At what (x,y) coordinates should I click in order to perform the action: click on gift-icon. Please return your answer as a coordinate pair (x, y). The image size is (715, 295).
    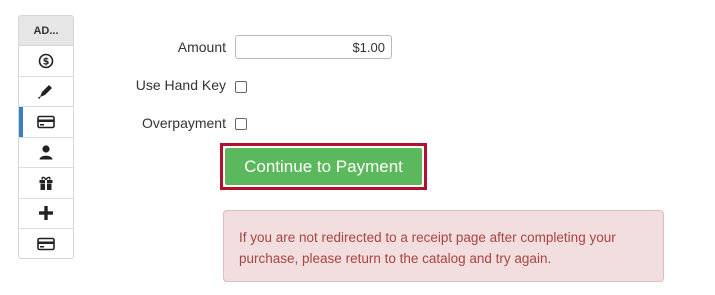
    Looking at the image, I should click on (46, 183).